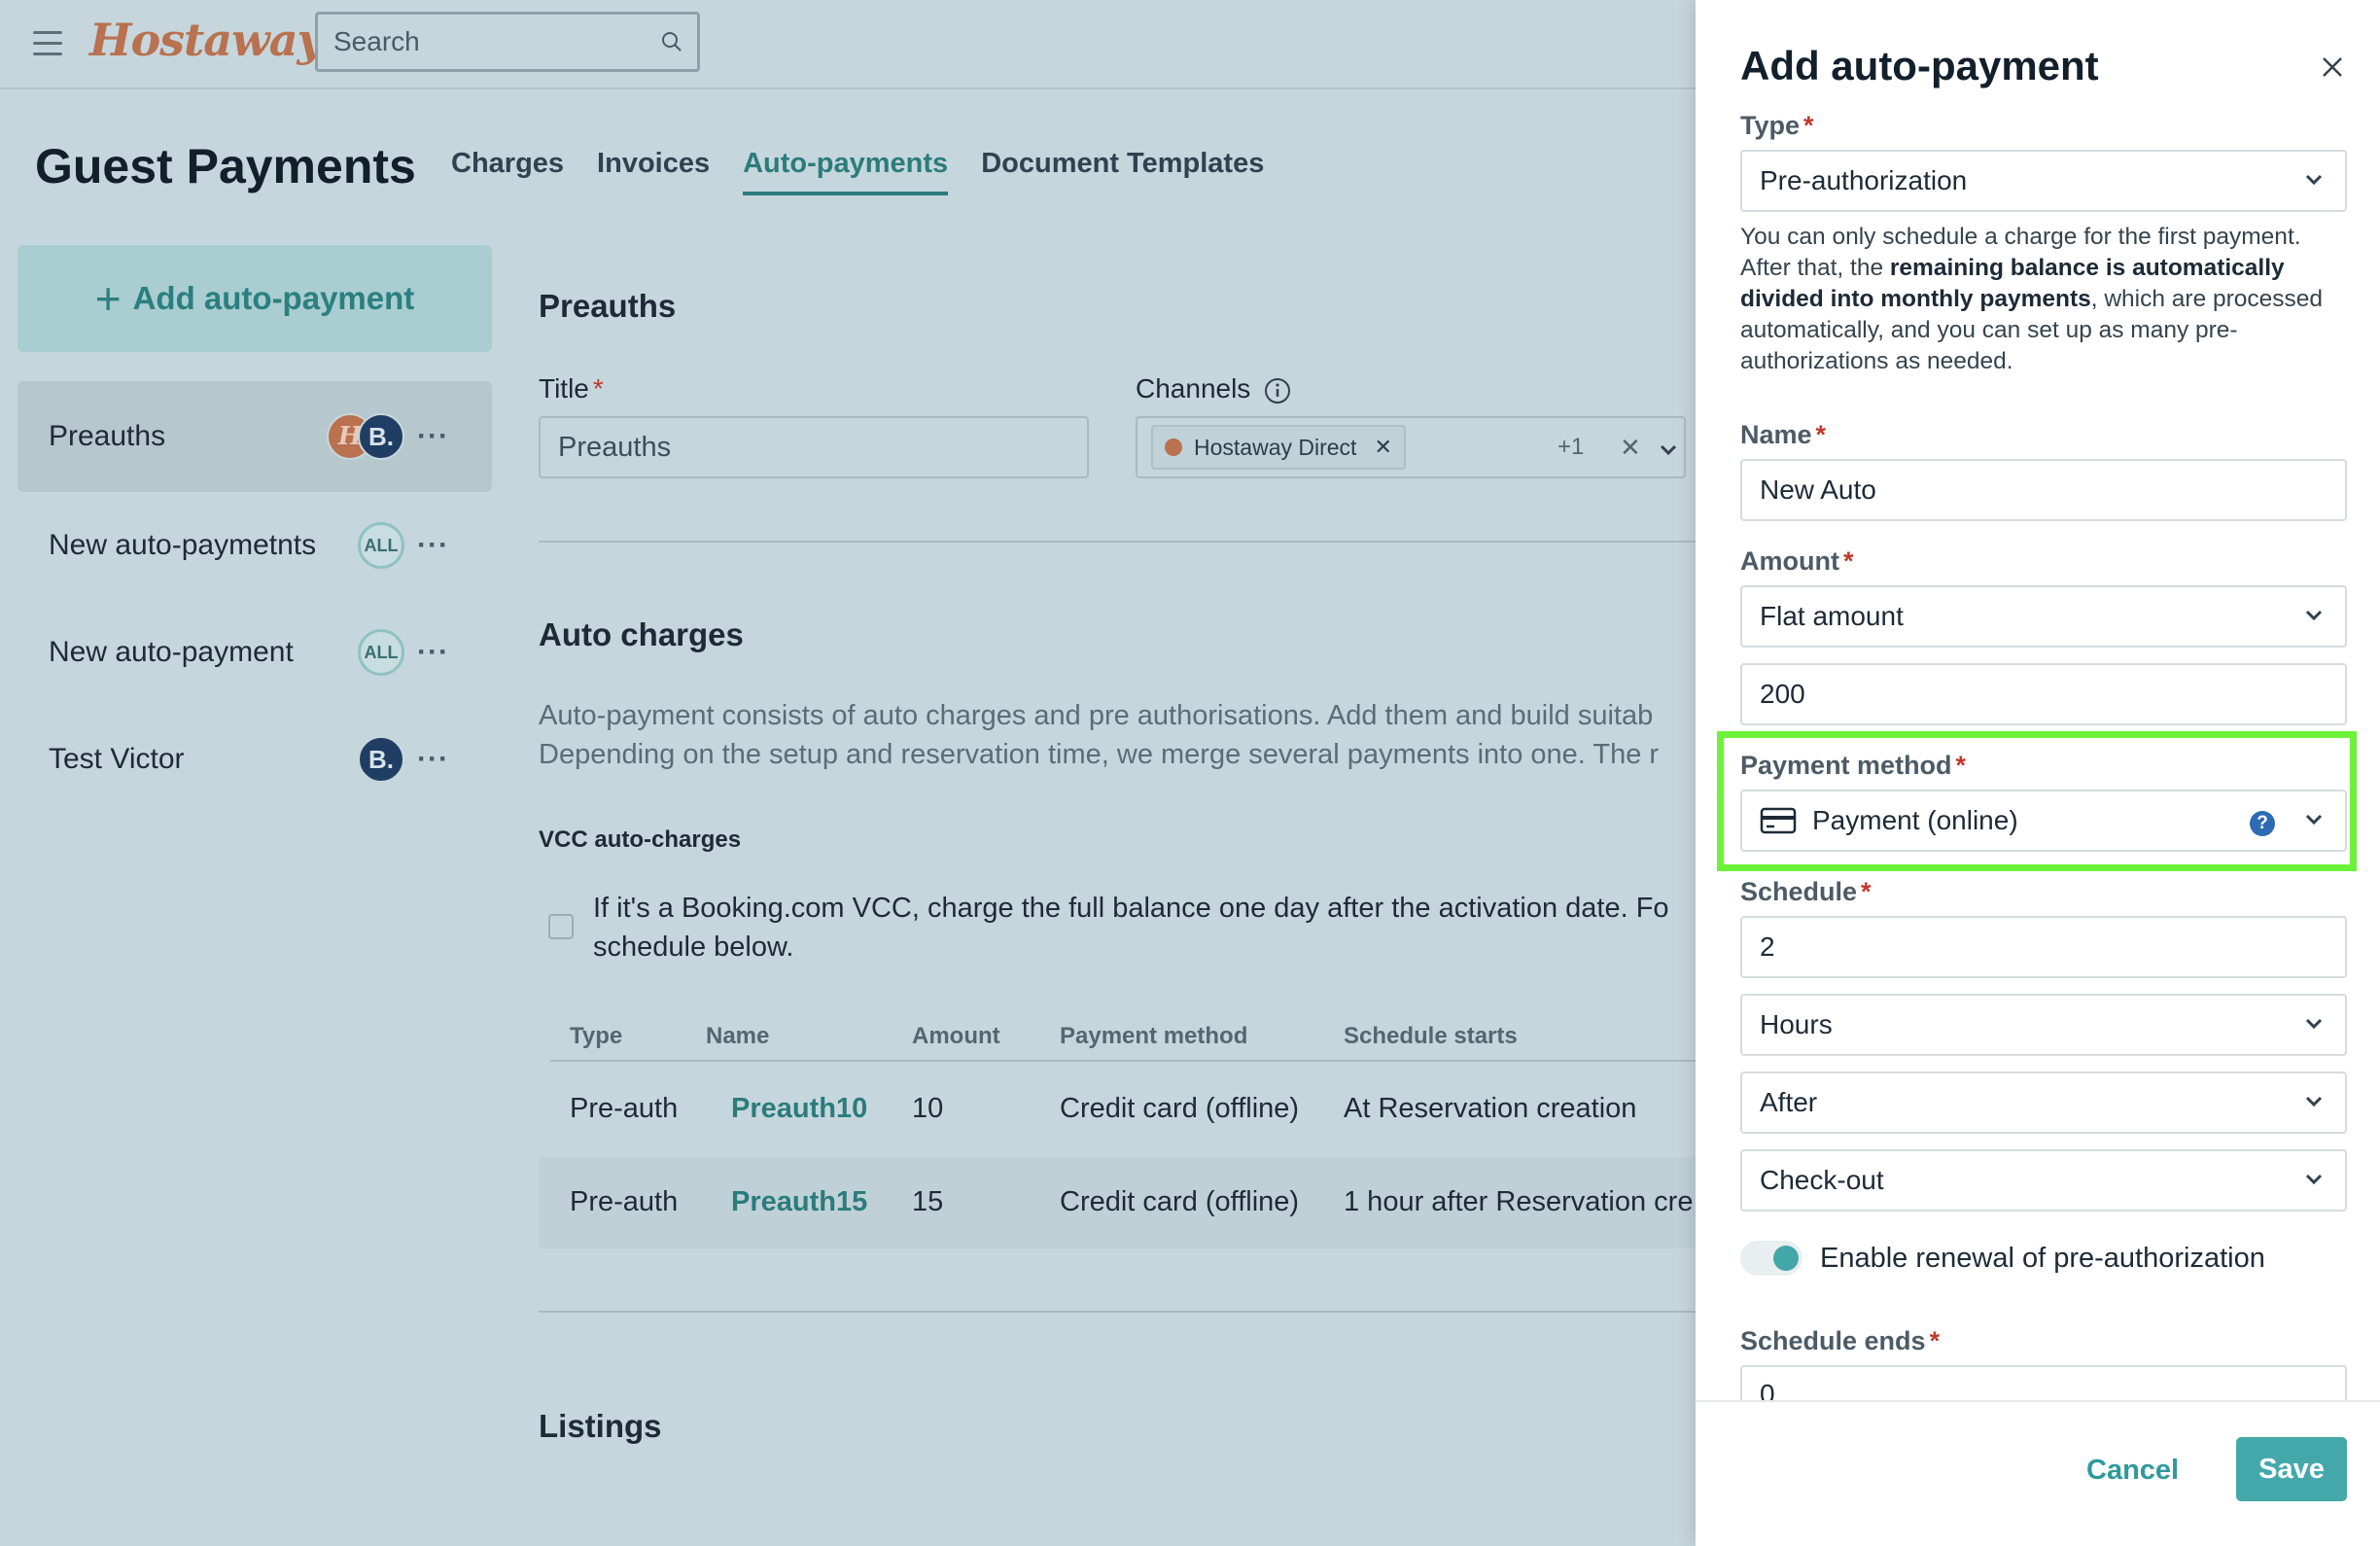 This screenshot has width=2380, height=1546. Describe the element at coordinates (928, 1201) in the screenshot. I see `row-amount: 15` at that location.